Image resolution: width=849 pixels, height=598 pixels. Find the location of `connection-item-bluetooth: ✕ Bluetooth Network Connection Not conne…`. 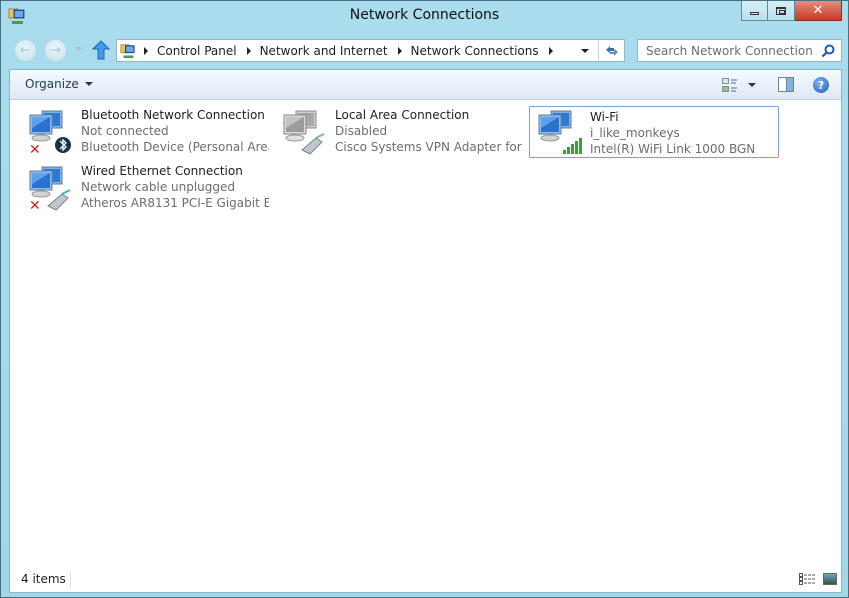

connection-item-bluetooth: ✕ Bluetooth Network Connection Not conne… is located at coordinates (145, 130).